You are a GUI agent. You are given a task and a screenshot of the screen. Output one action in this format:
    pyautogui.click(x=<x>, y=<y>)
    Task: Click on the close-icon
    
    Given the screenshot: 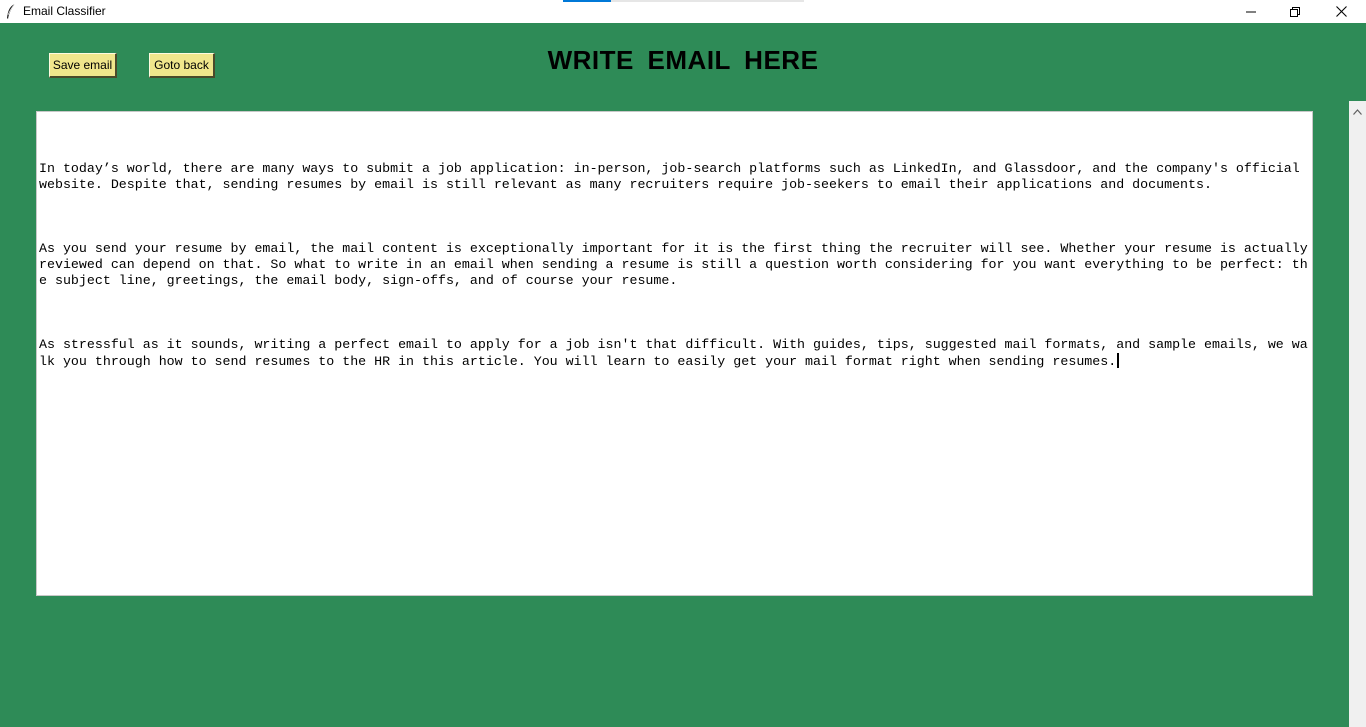 What is the action you would take?
    pyautogui.click(x=1341, y=11)
    